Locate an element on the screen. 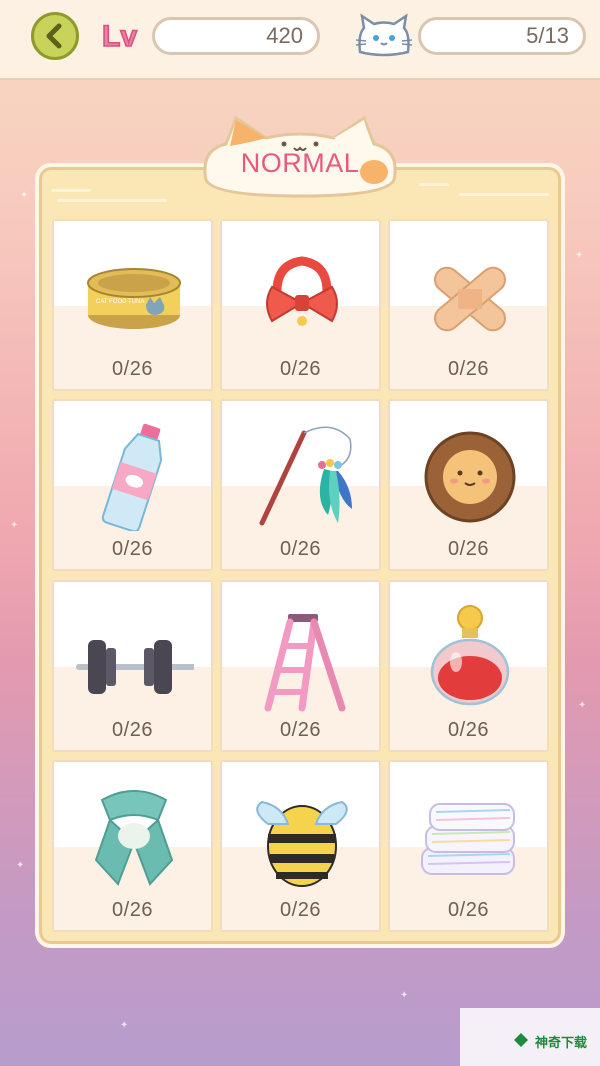 Image resolution: width=600 pixels, height=1066 pixels. perfume-bottle-icon is located at coordinates (470, 655).